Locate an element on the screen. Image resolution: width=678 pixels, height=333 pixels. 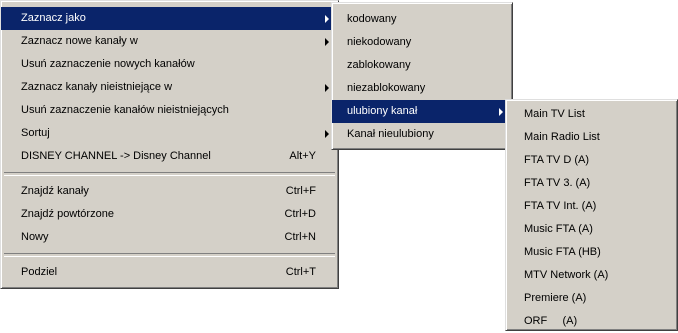
menu-item-zablokowany: zablokowany is located at coordinates (422, 65).